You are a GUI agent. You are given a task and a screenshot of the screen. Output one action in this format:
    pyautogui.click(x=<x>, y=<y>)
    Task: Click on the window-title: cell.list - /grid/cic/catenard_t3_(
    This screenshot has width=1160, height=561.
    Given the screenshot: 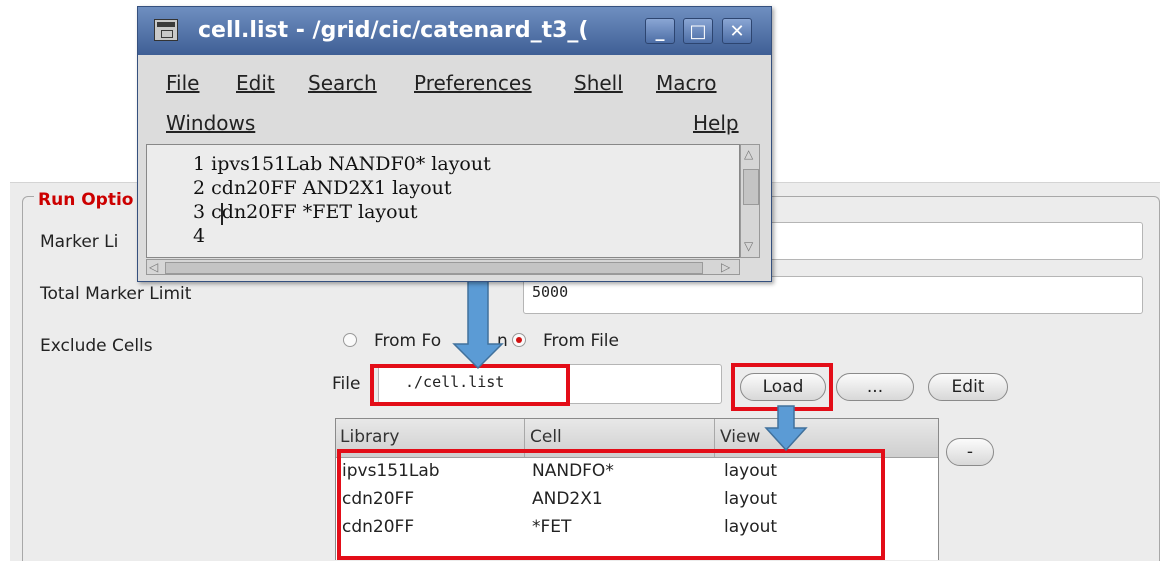 What is the action you would take?
    pyautogui.click(x=393, y=30)
    